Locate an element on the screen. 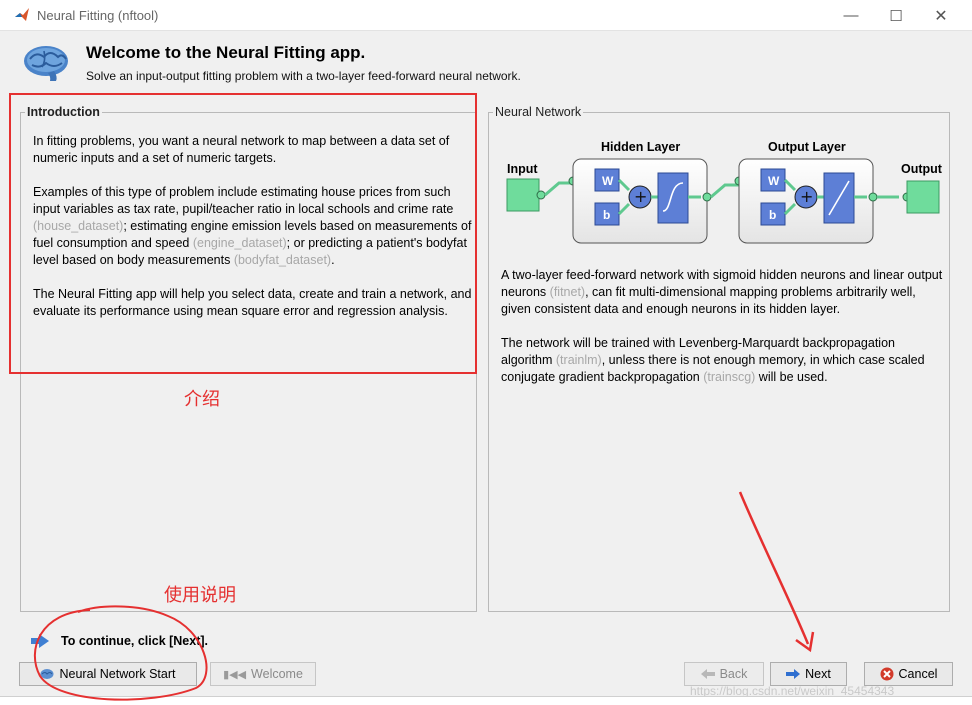 Image resolution: width=972 pixels, height=705 pixels. brain-icon is located at coordinates (46, 63).